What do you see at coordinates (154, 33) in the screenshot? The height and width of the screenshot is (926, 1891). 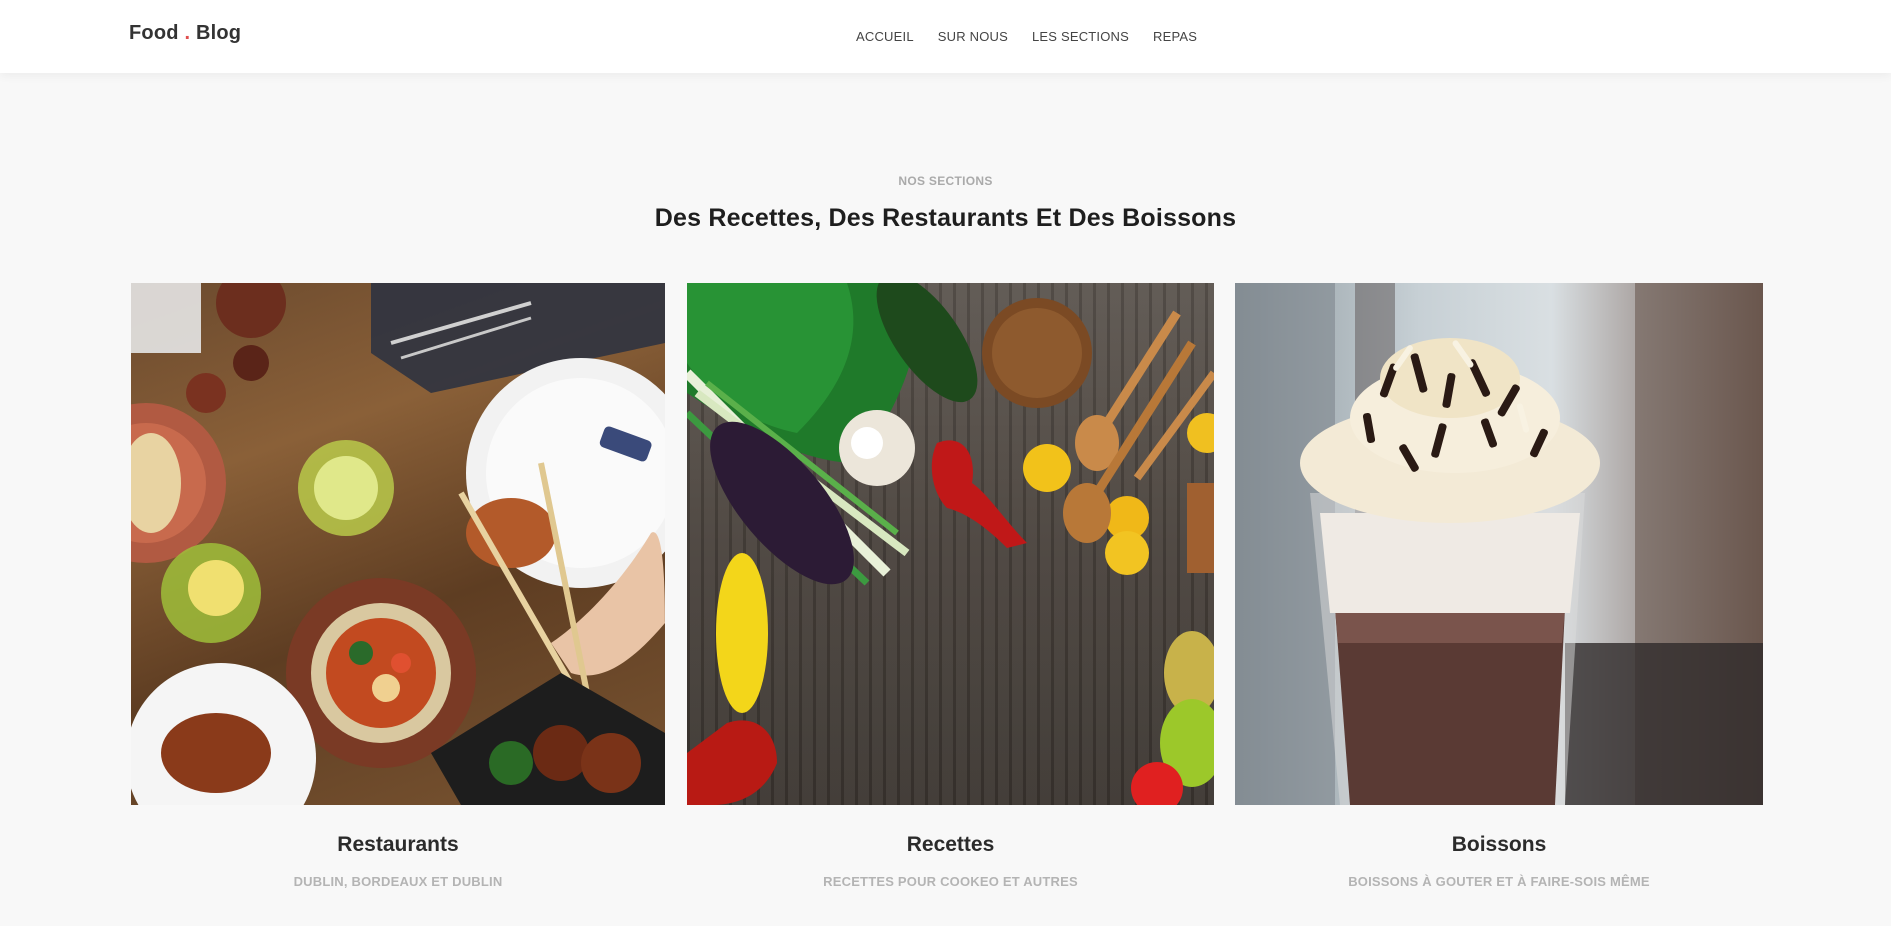 I see `brand-first-word: Food` at bounding box center [154, 33].